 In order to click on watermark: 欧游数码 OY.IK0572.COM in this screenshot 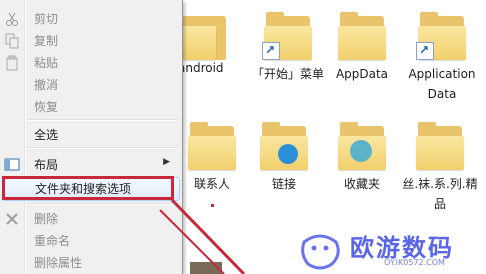, I will do `click(388, 248)`.